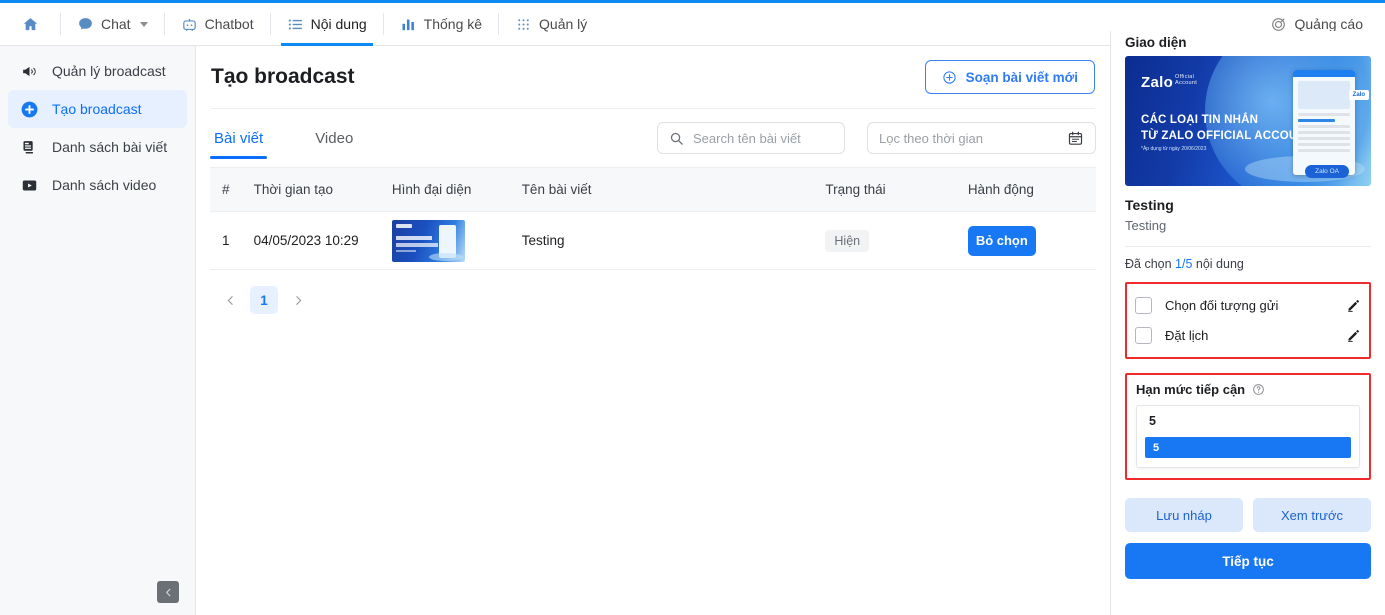  What do you see at coordinates (1358, 95) in the screenshot?
I see `banner-chat-bubble: Zalo` at bounding box center [1358, 95].